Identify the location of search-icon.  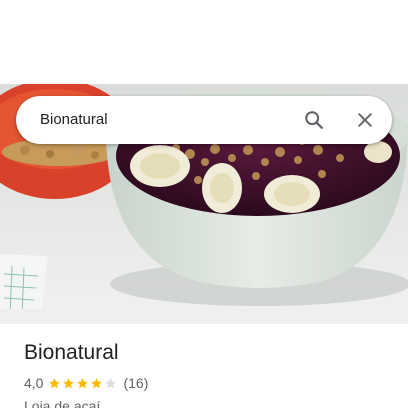
(314, 120).